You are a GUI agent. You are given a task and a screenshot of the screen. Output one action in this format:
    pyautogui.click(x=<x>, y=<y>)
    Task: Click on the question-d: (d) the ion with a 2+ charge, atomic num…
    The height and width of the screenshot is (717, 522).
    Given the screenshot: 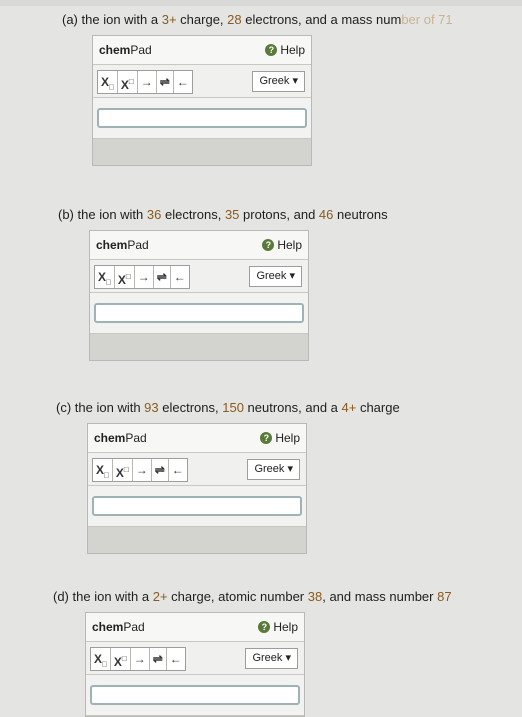 What is the action you would take?
    pyautogui.click(x=252, y=596)
    